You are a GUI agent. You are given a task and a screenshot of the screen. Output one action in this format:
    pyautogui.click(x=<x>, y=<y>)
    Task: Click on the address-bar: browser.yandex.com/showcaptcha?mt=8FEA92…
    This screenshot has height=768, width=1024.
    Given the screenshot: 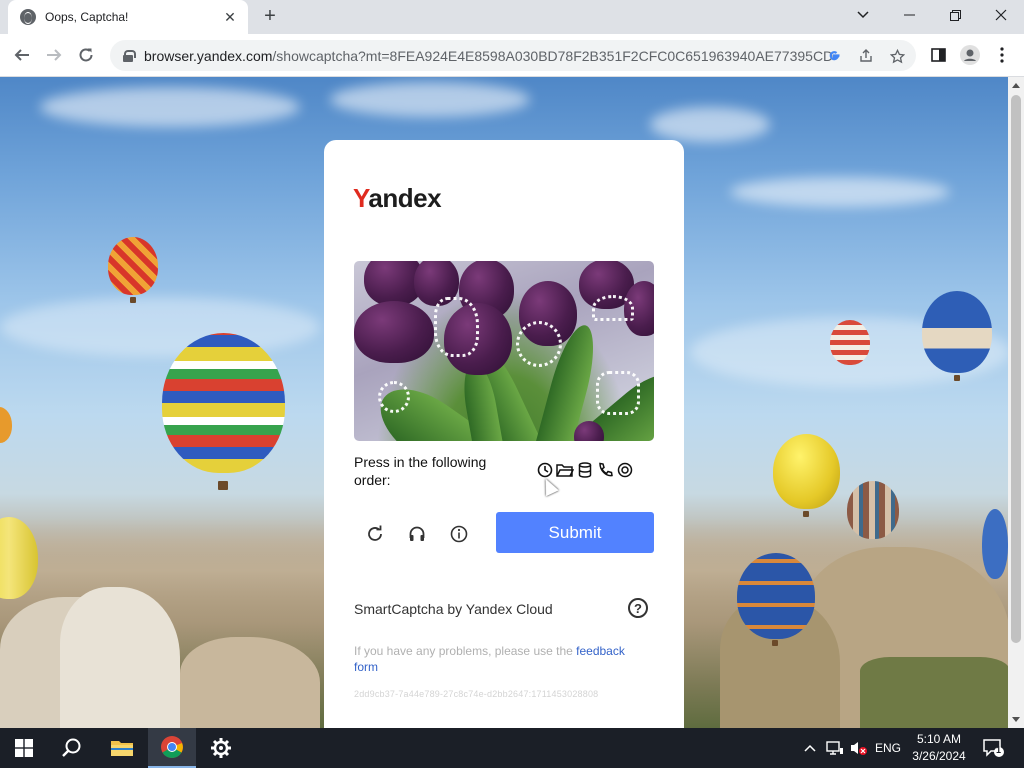 What is the action you would take?
    pyautogui.click(x=513, y=55)
    